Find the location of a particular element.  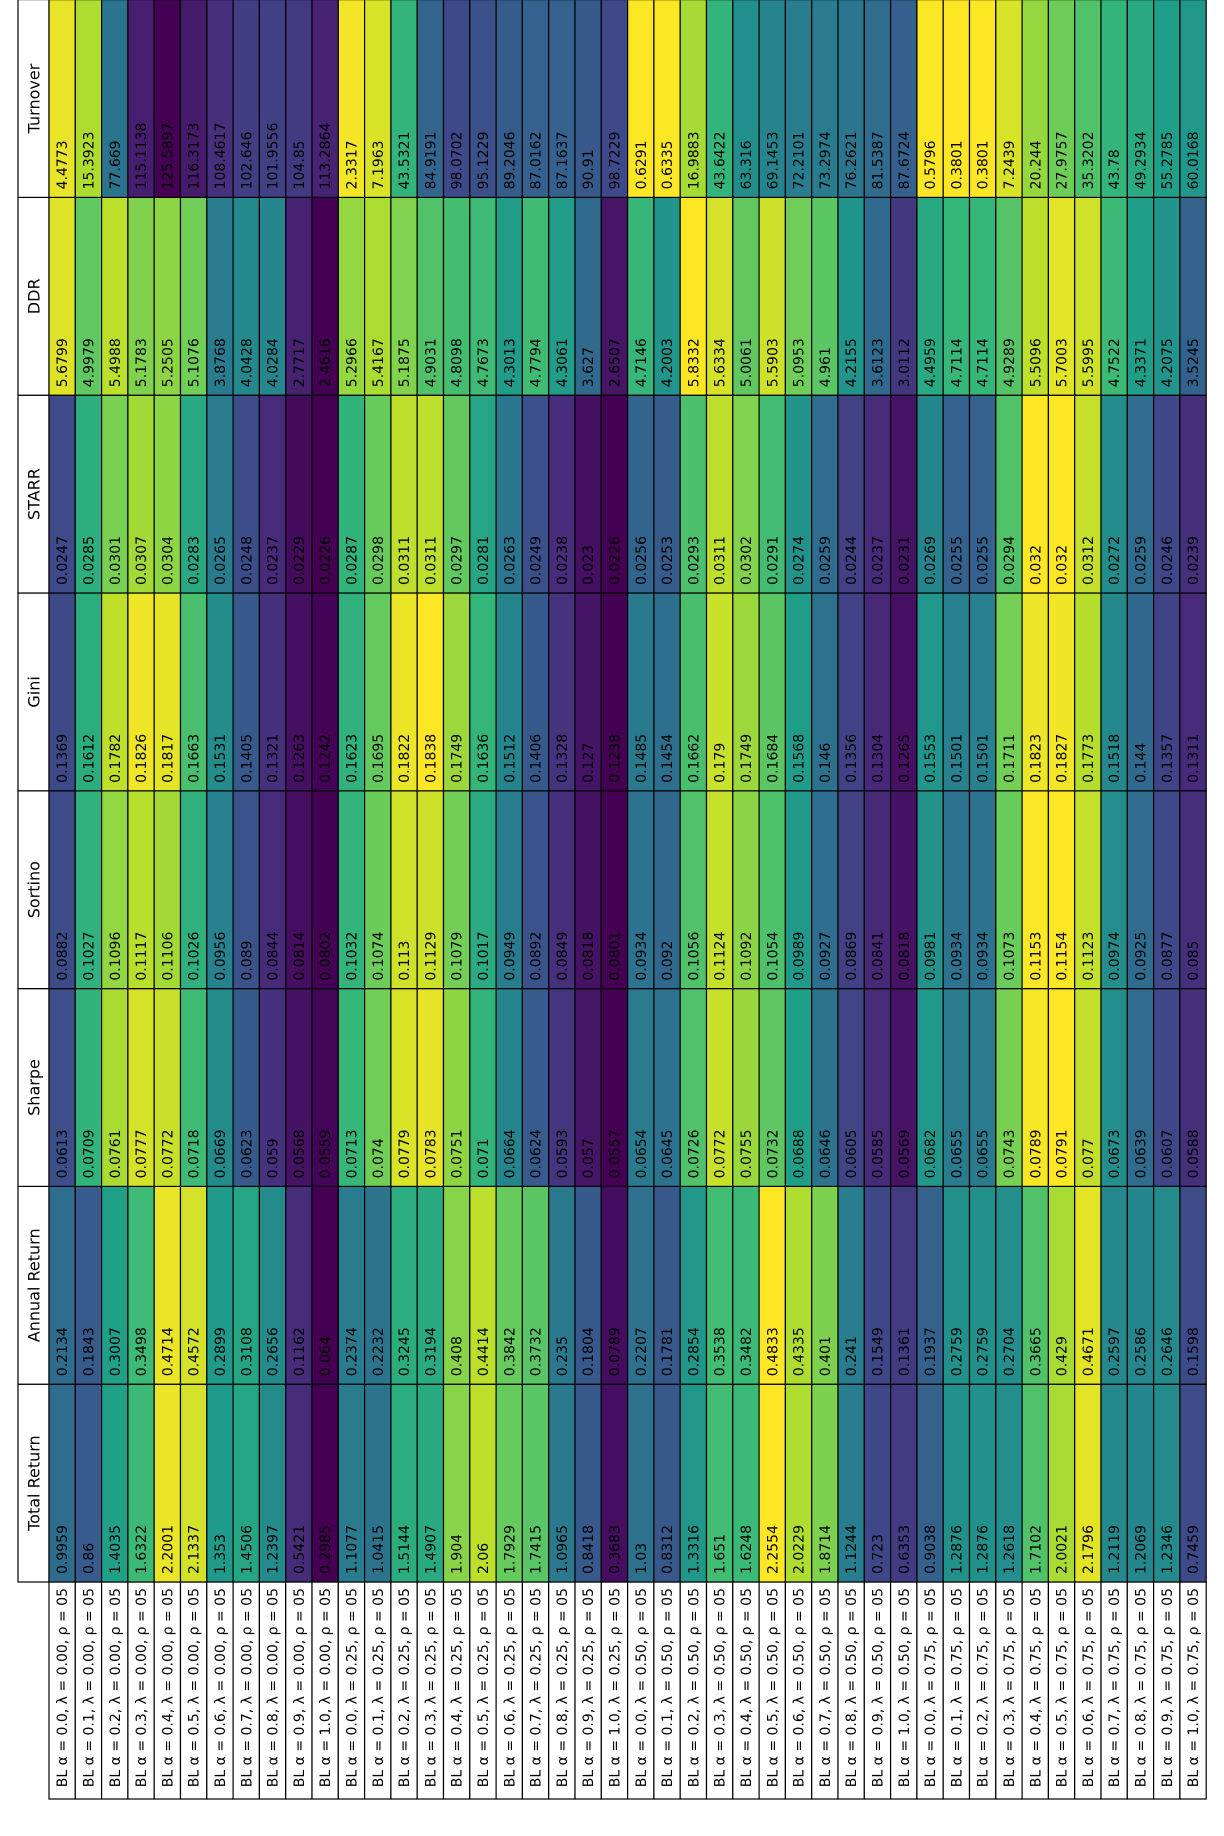

cell-value: 0.1827 is located at coordinates (1063, 758).